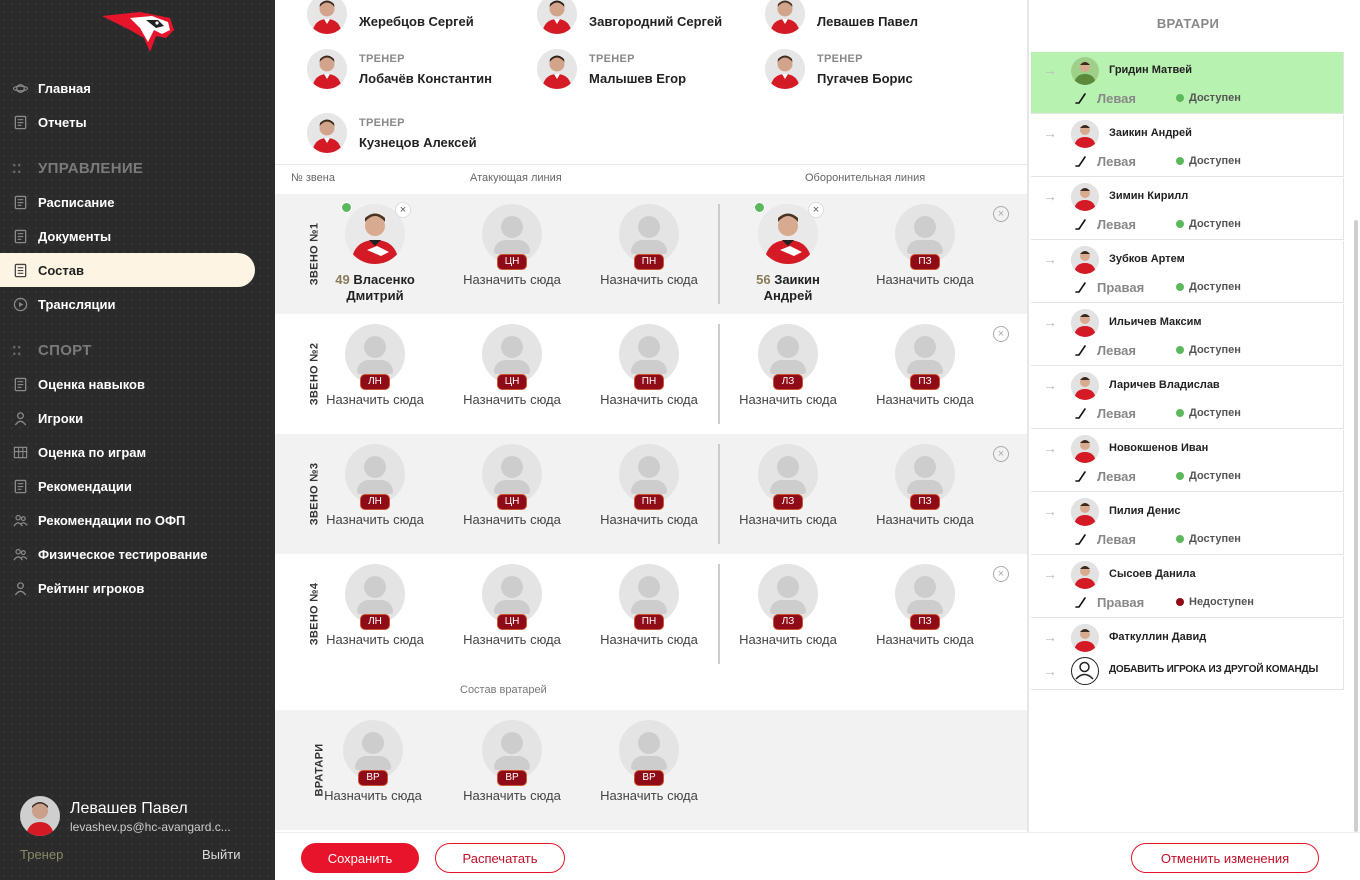  I want to click on nav-item-0-nav_manage: Расписание, so click(127, 202).